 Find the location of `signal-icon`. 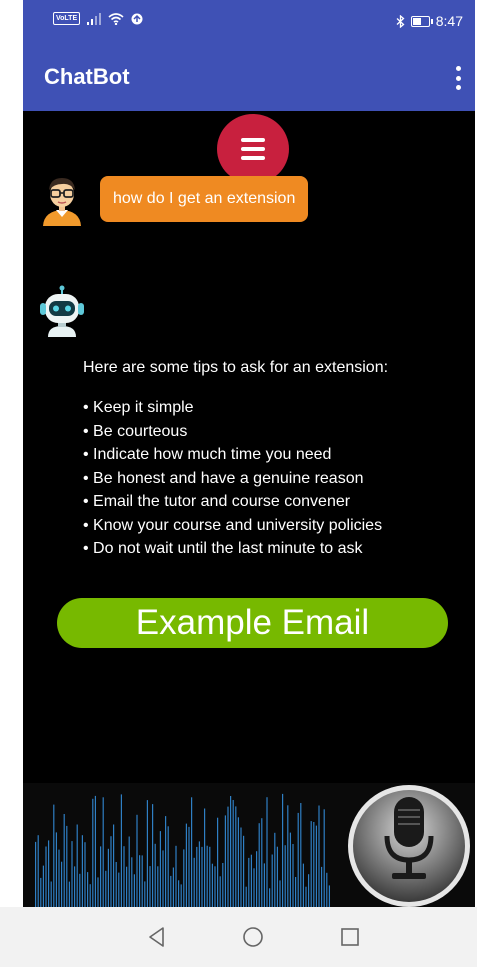

signal-icon is located at coordinates (94, 18).